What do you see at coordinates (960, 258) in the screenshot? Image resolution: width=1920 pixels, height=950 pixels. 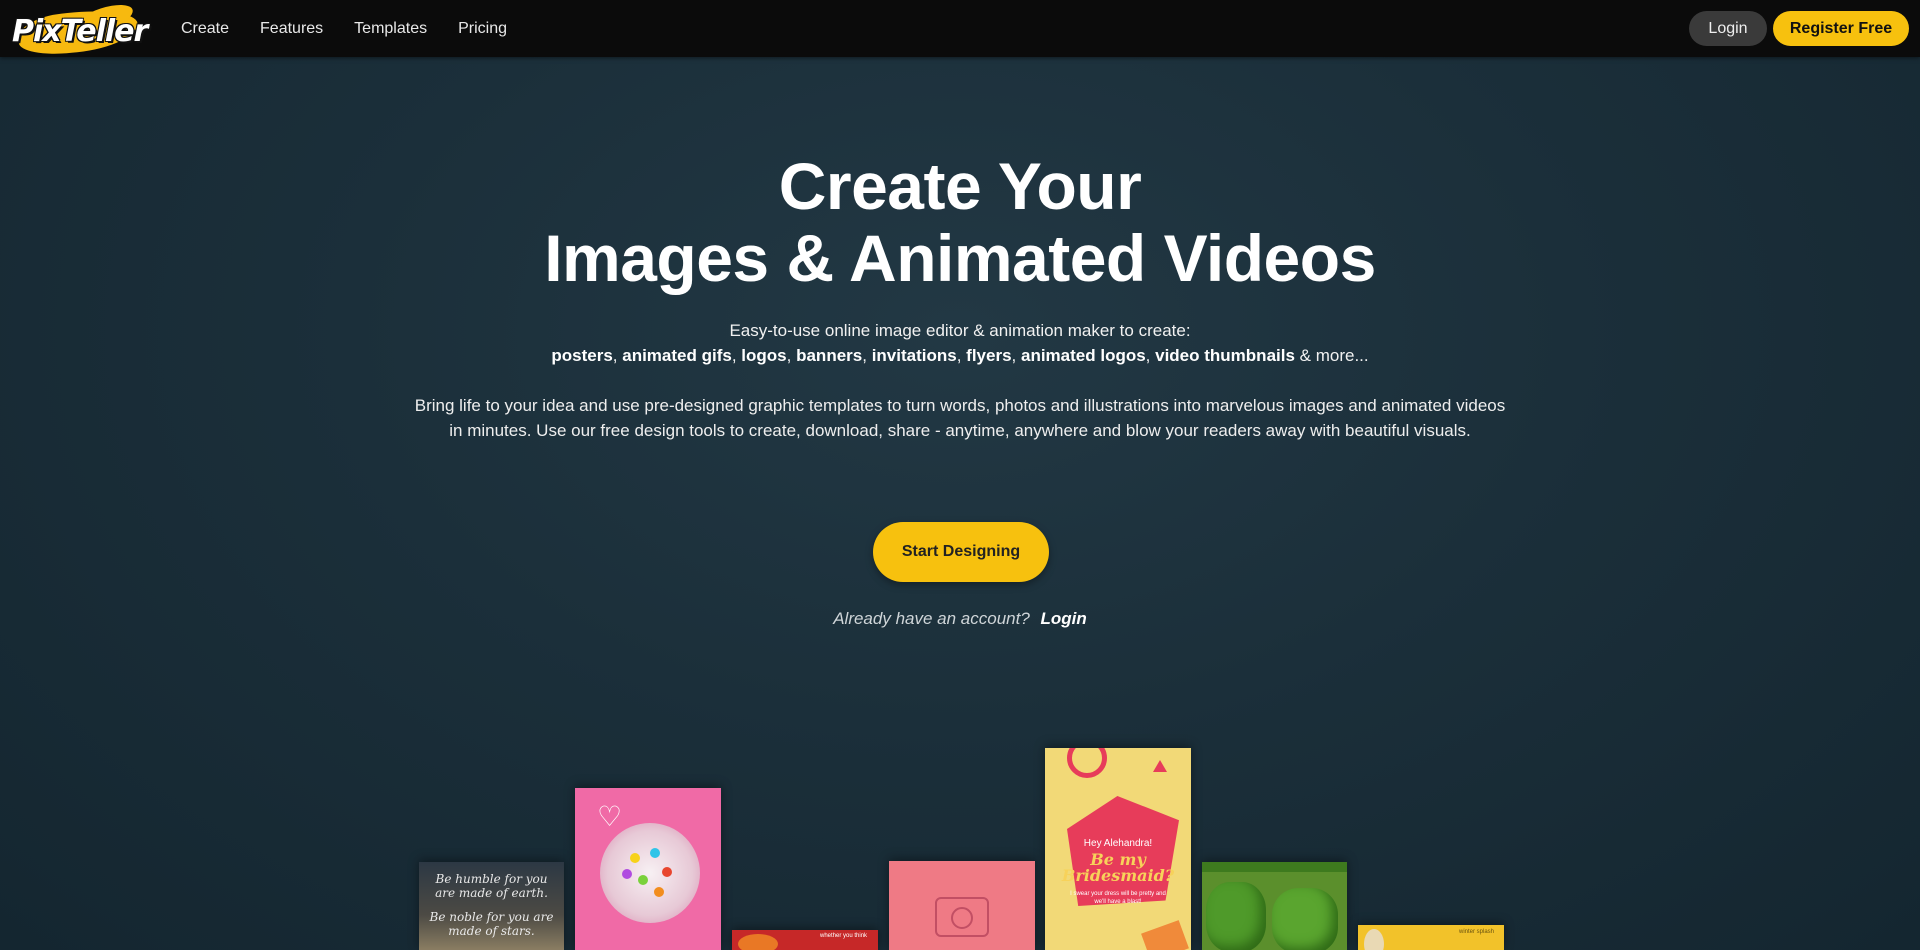 I see `hero-title-line2: Images & Animated Videos` at bounding box center [960, 258].